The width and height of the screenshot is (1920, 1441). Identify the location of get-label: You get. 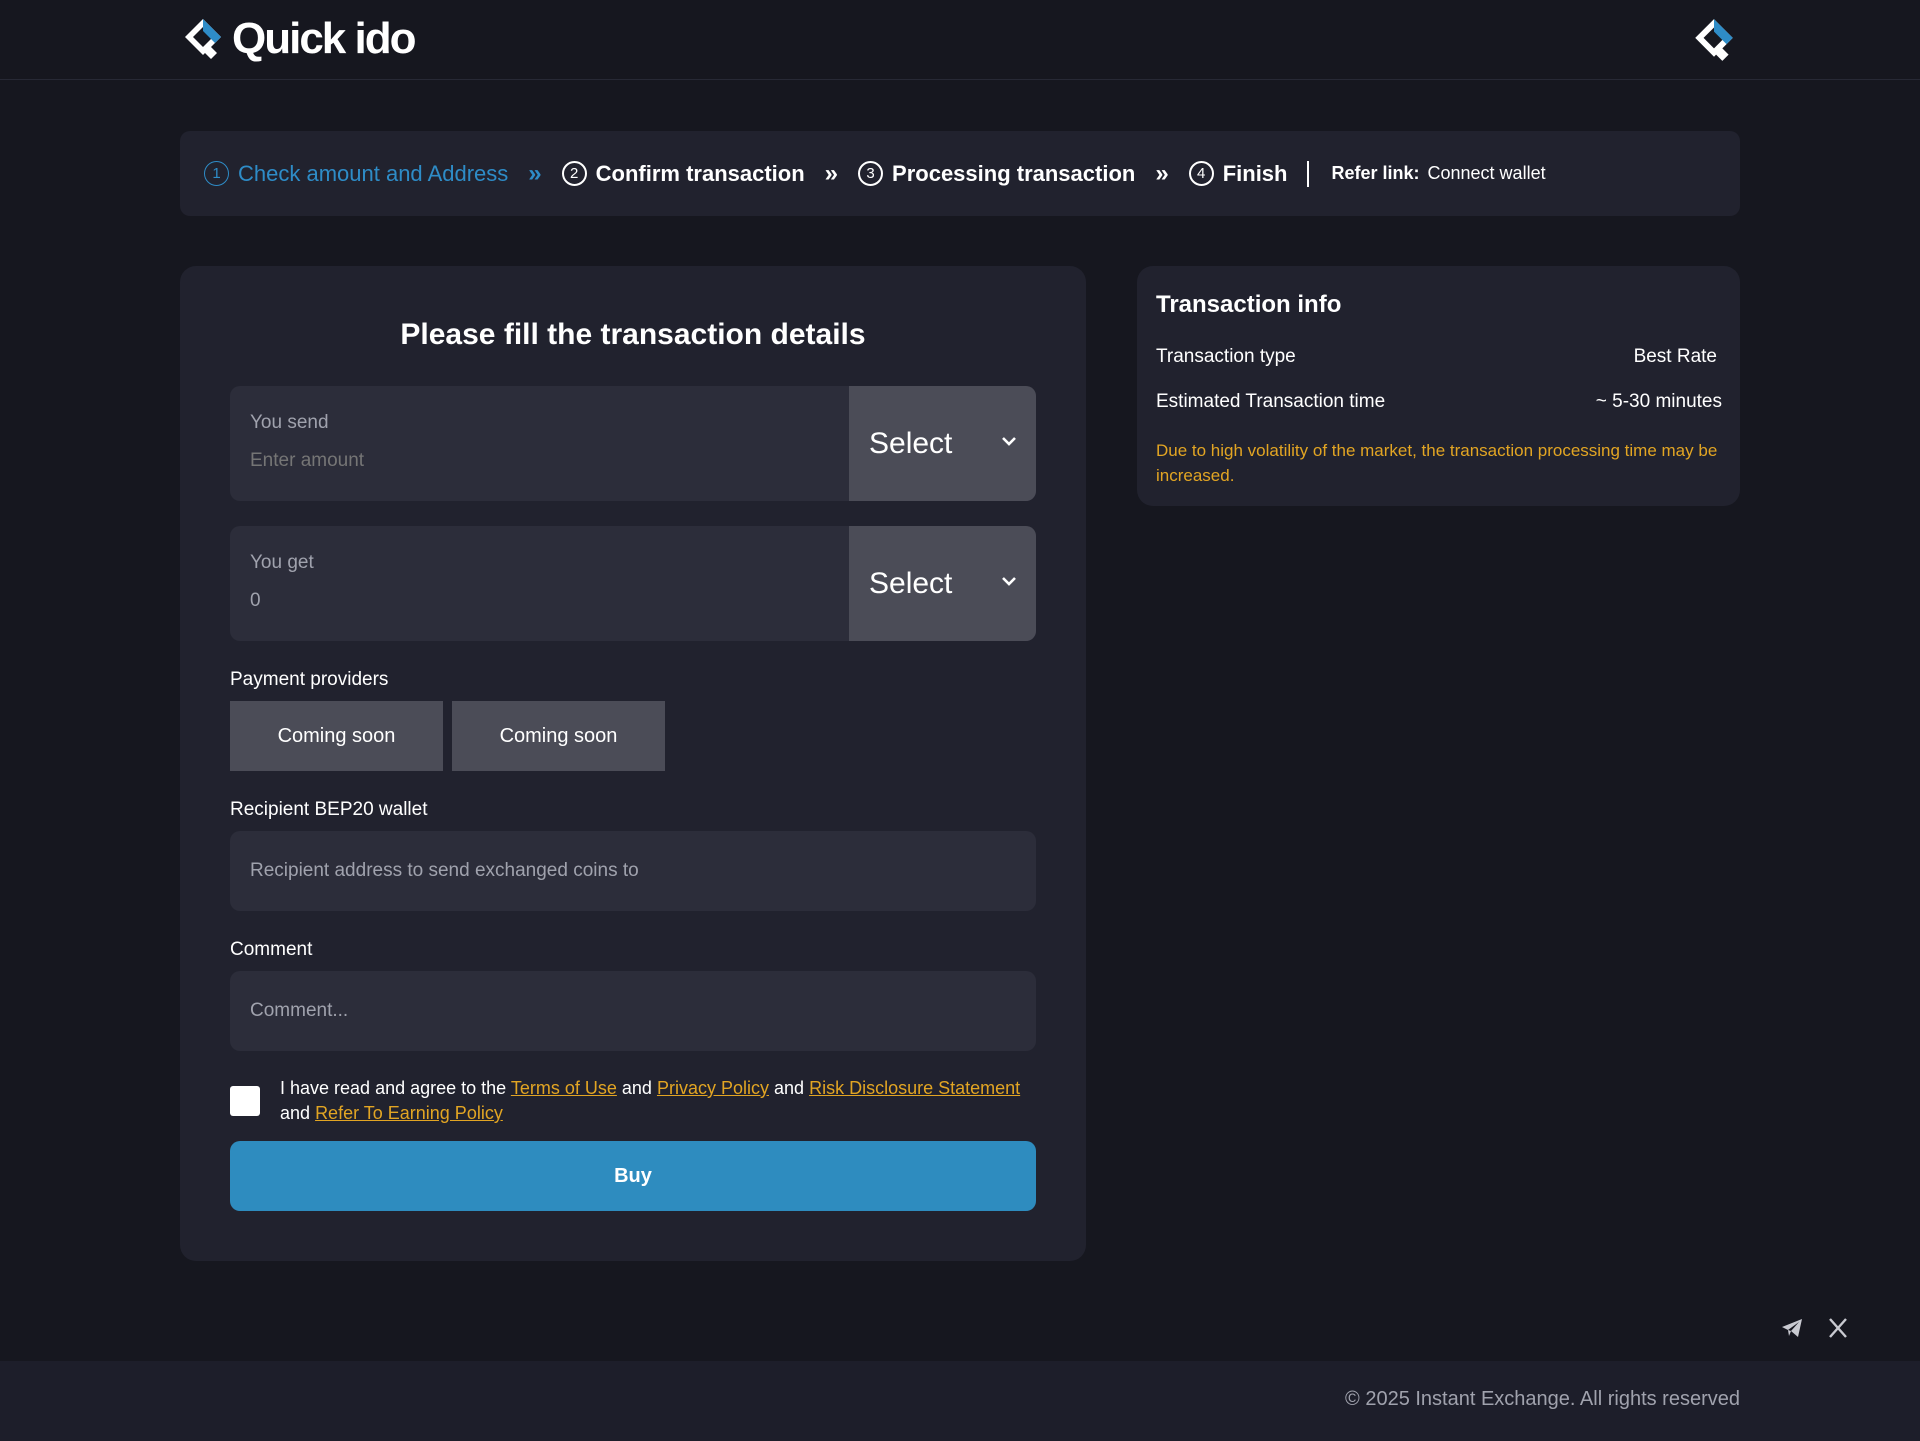
(282, 562).